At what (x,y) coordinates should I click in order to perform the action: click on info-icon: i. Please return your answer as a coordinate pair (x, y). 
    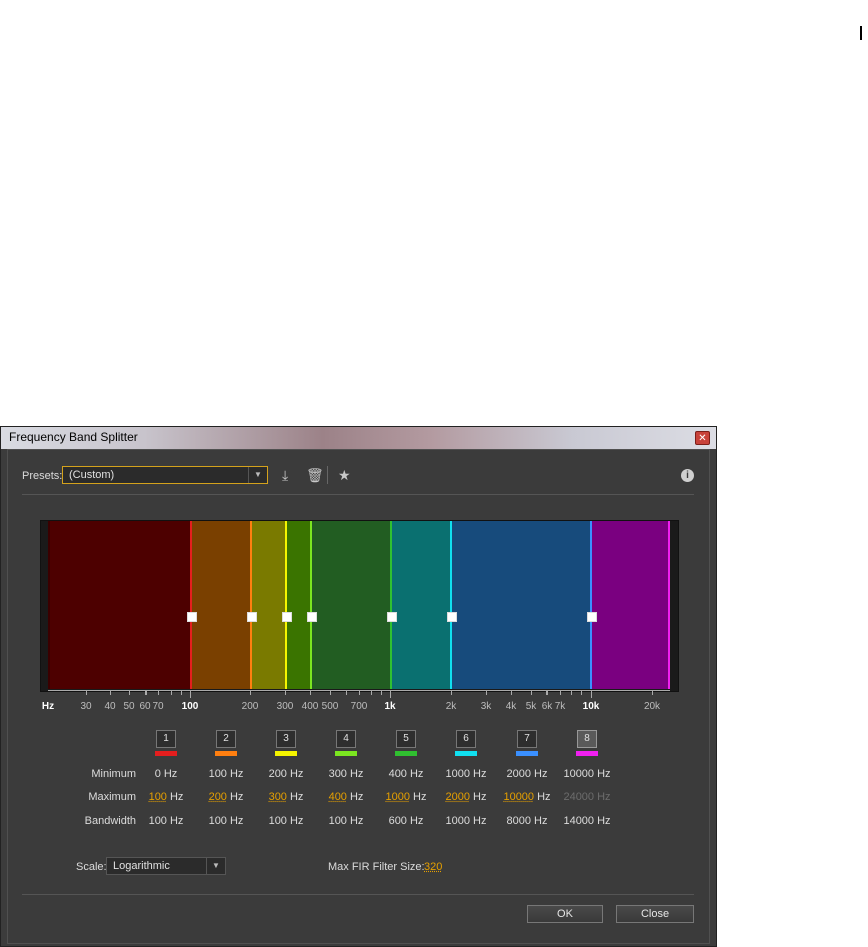
    Looking at the image, I should click on (687, 475).